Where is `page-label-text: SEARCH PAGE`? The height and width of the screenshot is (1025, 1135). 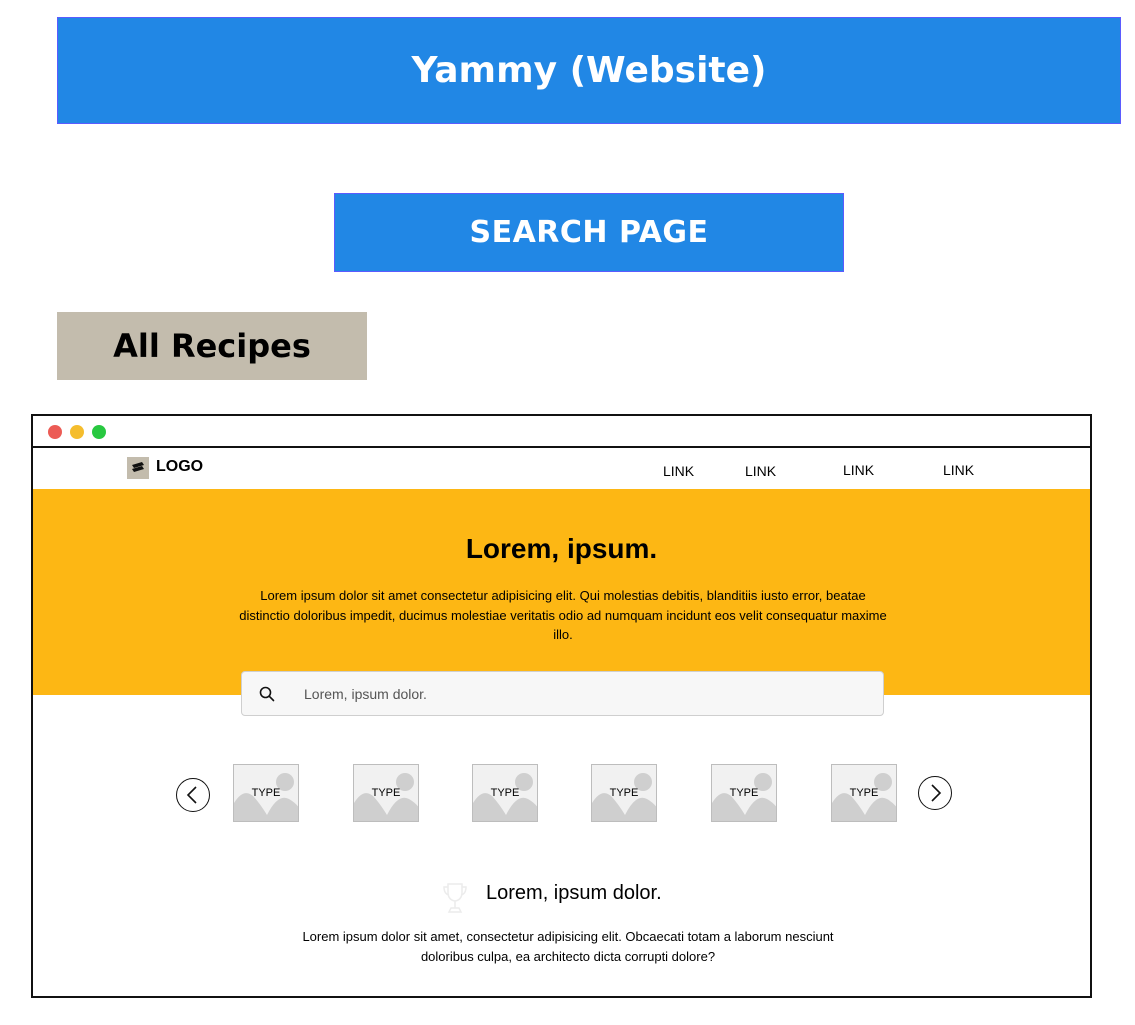
page-label-text: SEARCH PAGE is located at coordinates (589, 232).